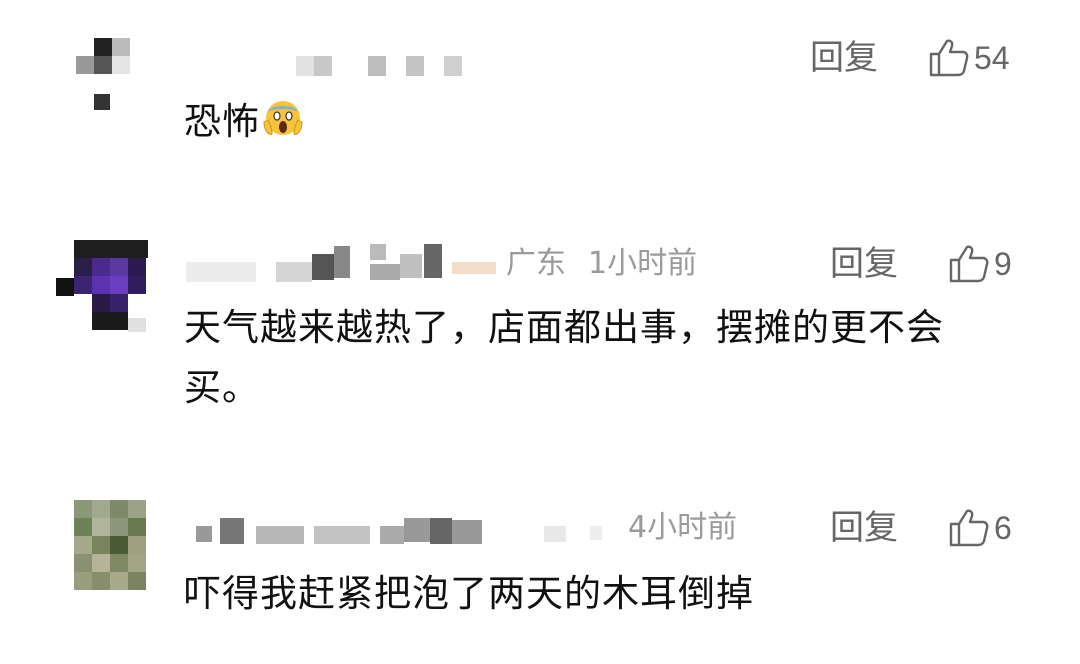  I want to click on comment-text: 天气越来越热了，店面都出事，摆摊的更不会买。, so click(564, 357).